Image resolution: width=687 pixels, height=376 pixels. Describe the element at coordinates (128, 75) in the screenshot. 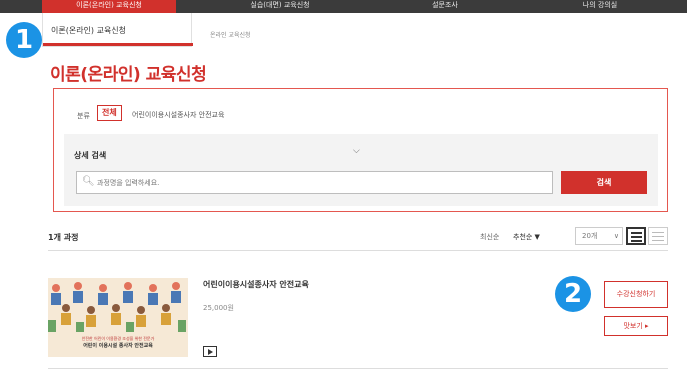

I see `page-title: 이론(온라인) 교육신청` at that location.